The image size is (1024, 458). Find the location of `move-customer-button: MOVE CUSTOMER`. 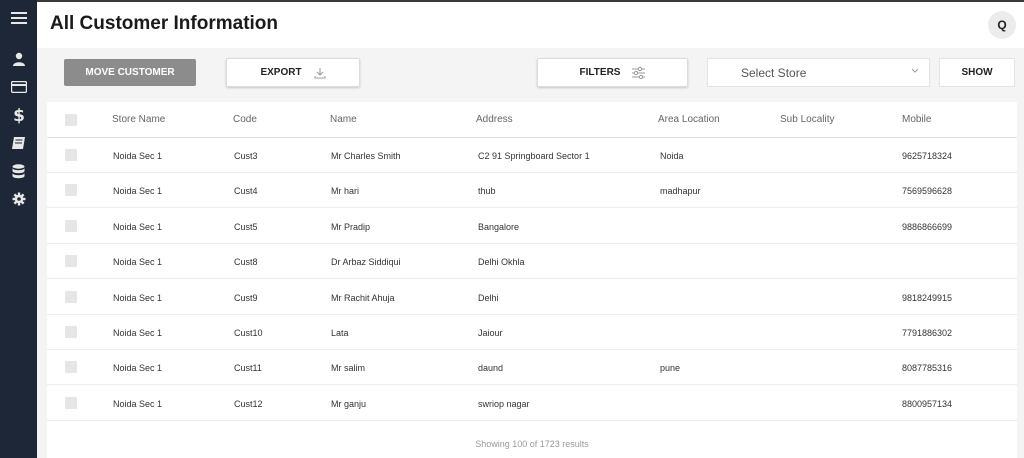

move-customer-button: MOVE CUSTOMER is located at coordinates (130, 72).